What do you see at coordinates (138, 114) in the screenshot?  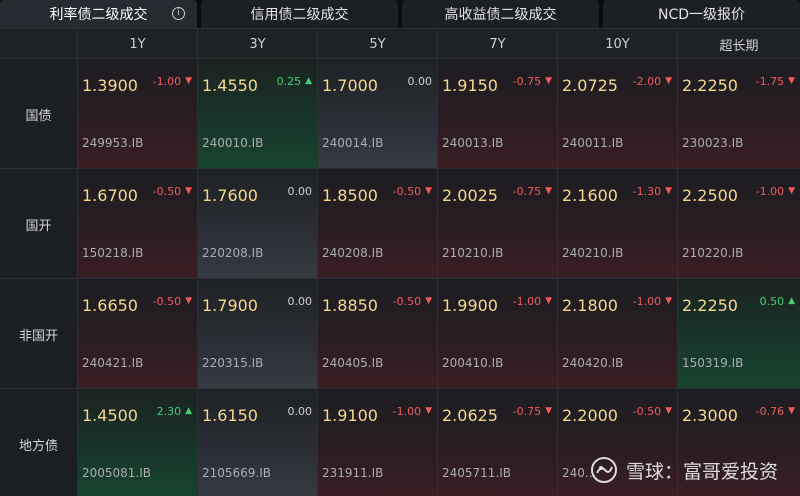 I see `quote-cell: 1.3900 -1.00 ▼ 249953.IB` at bounding box center [138, 114].